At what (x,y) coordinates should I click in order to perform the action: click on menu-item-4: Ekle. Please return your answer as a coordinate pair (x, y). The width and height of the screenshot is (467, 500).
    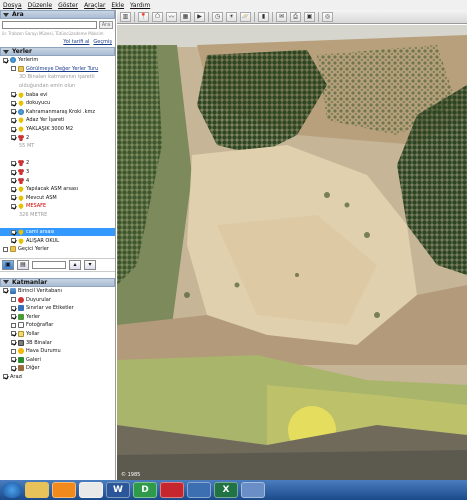
    Looking at the image, I should click on (117, 5).